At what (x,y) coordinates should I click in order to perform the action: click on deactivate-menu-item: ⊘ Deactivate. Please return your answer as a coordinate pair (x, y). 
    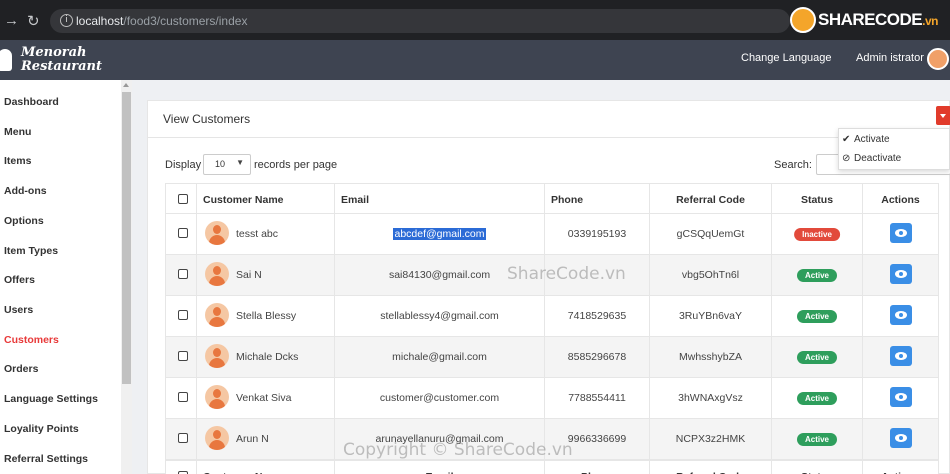
    Looking at the image, I should click on (872, 158).